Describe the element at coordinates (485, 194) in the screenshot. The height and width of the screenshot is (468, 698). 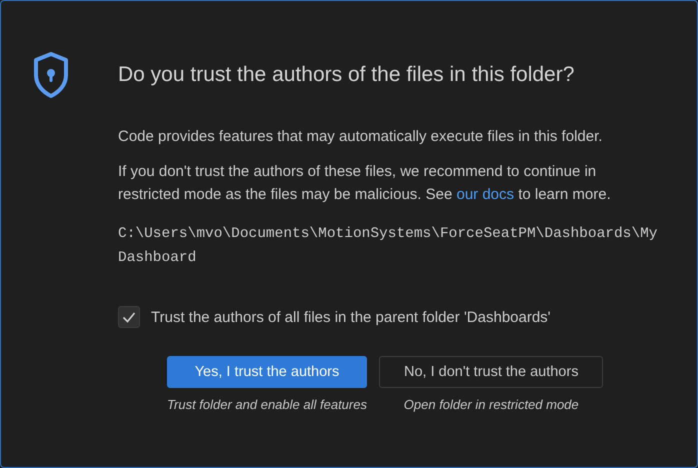
I see `docs-link: our docs` at that location.